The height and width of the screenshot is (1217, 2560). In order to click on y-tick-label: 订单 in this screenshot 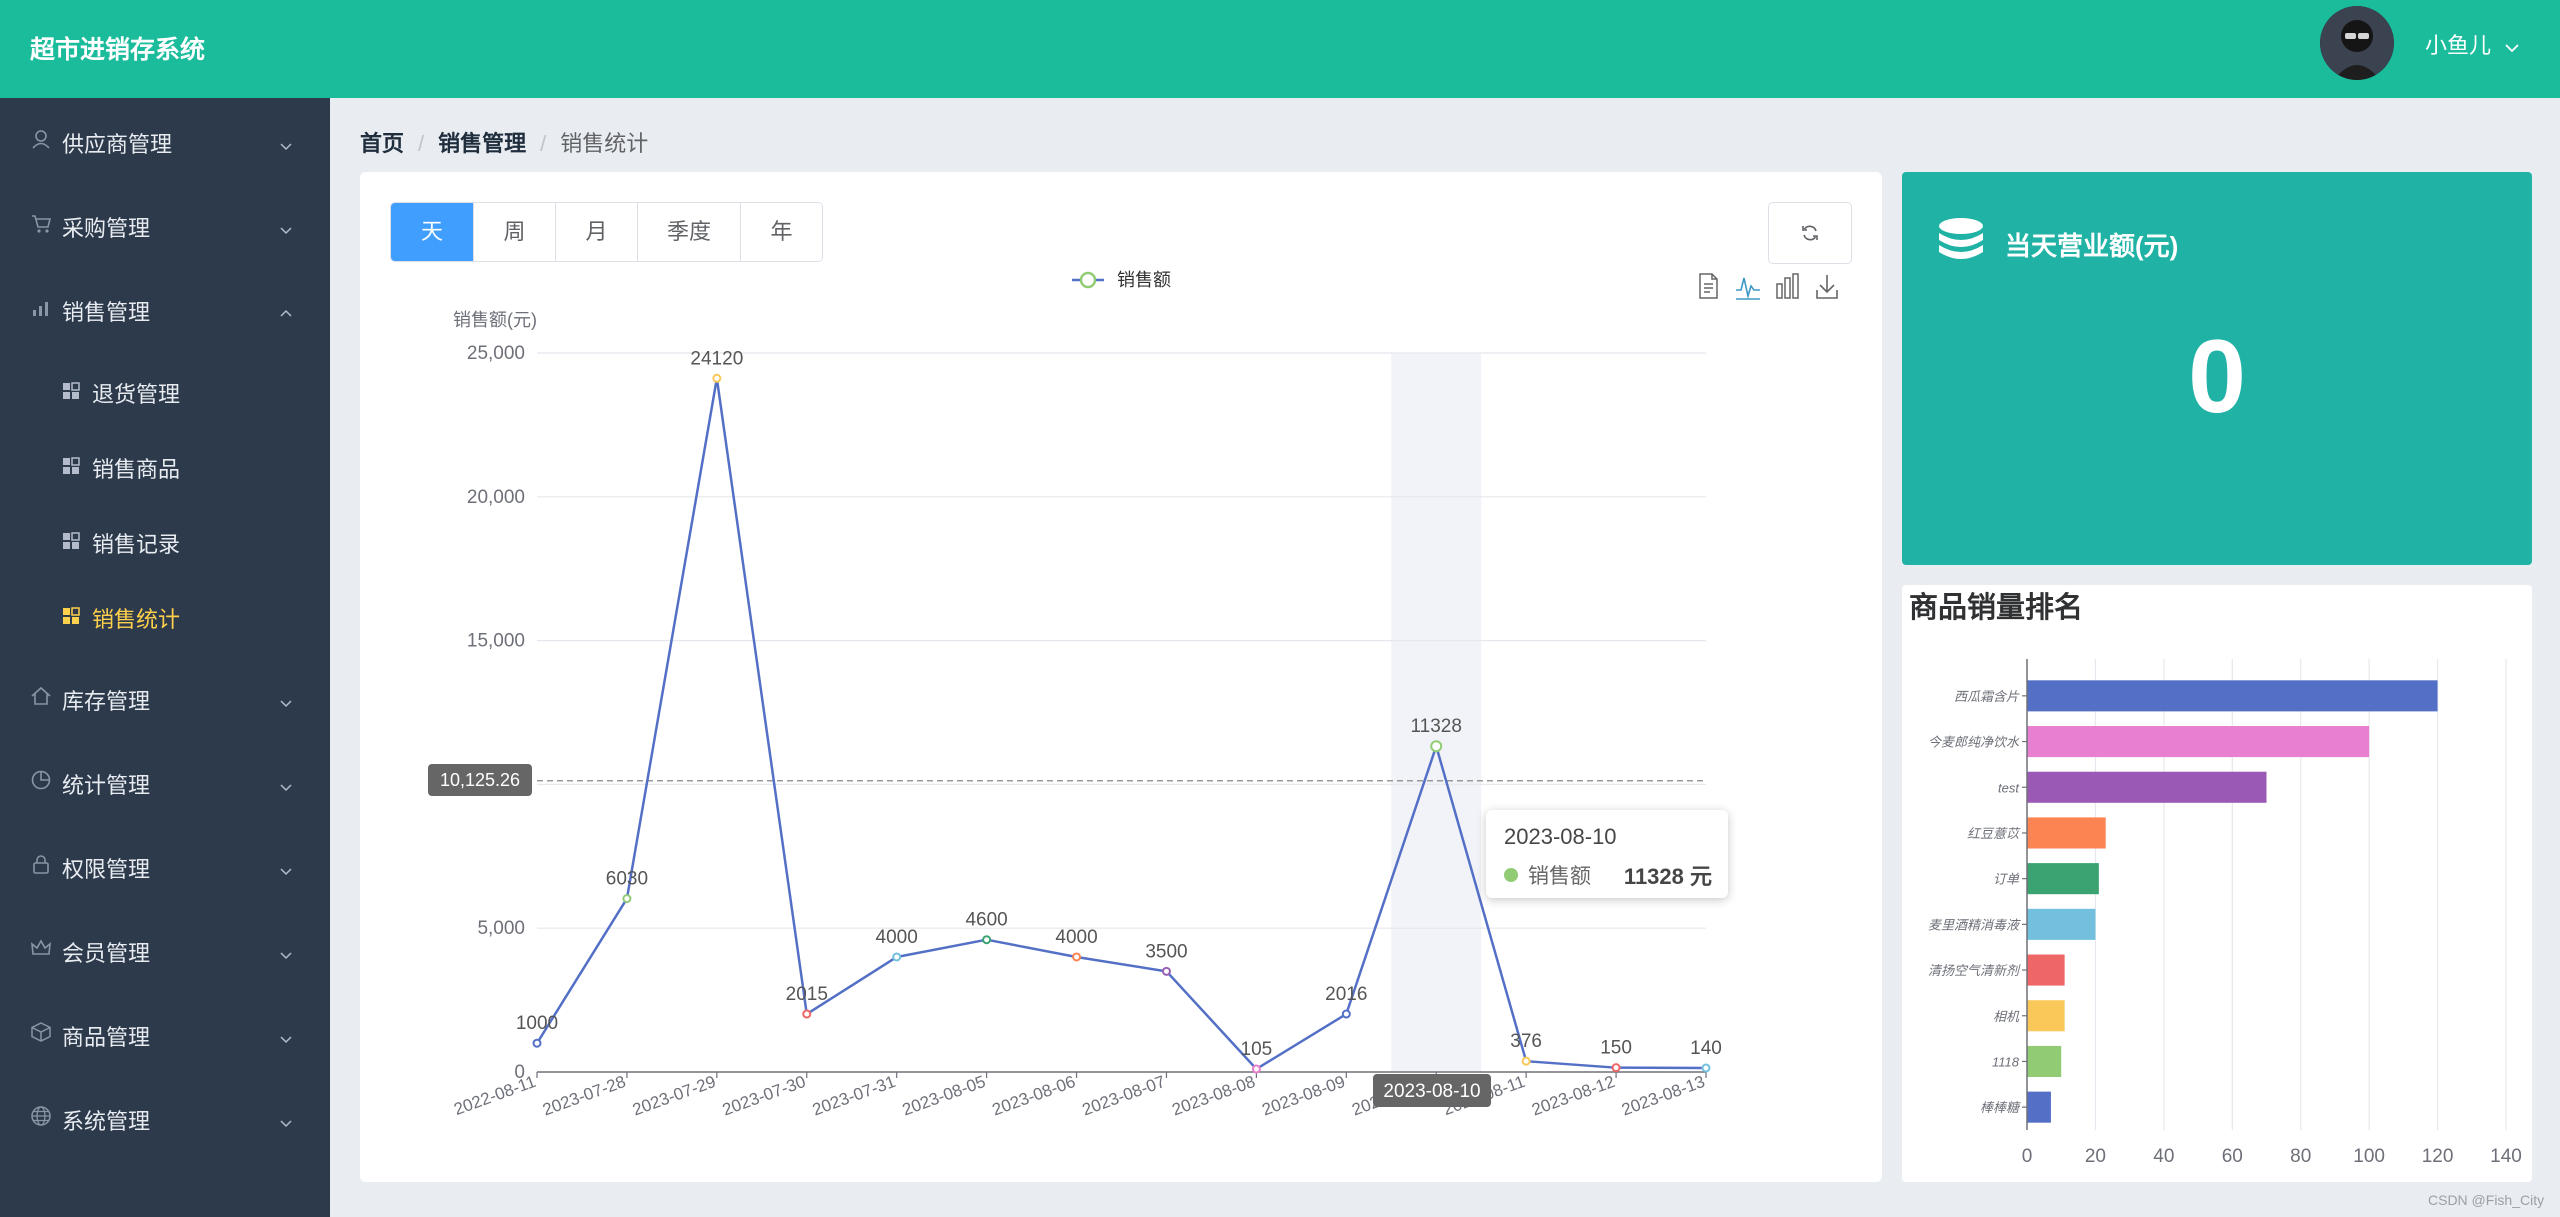, I will do `click(2006, 879)`.